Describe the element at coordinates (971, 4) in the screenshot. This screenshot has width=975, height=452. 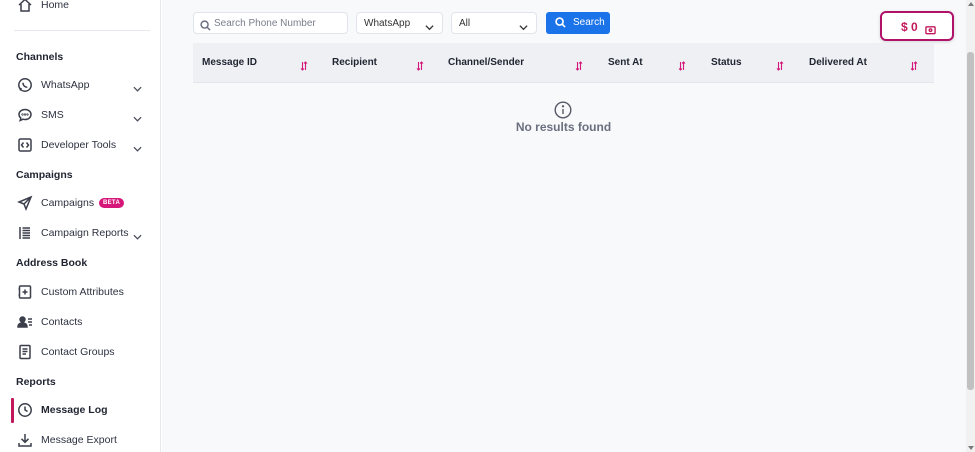
I see `scroll-up-arrow` at that location.